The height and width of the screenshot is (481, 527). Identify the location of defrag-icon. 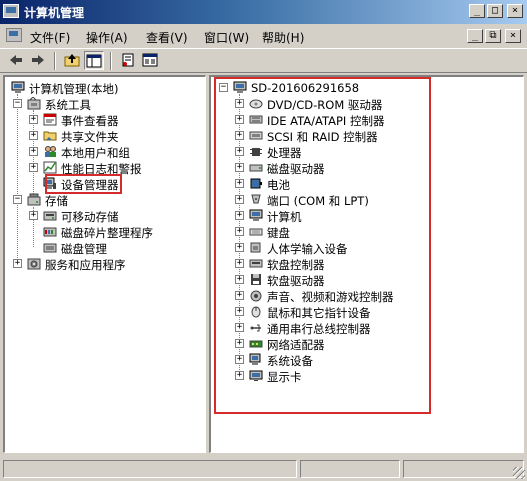
(50, 232).